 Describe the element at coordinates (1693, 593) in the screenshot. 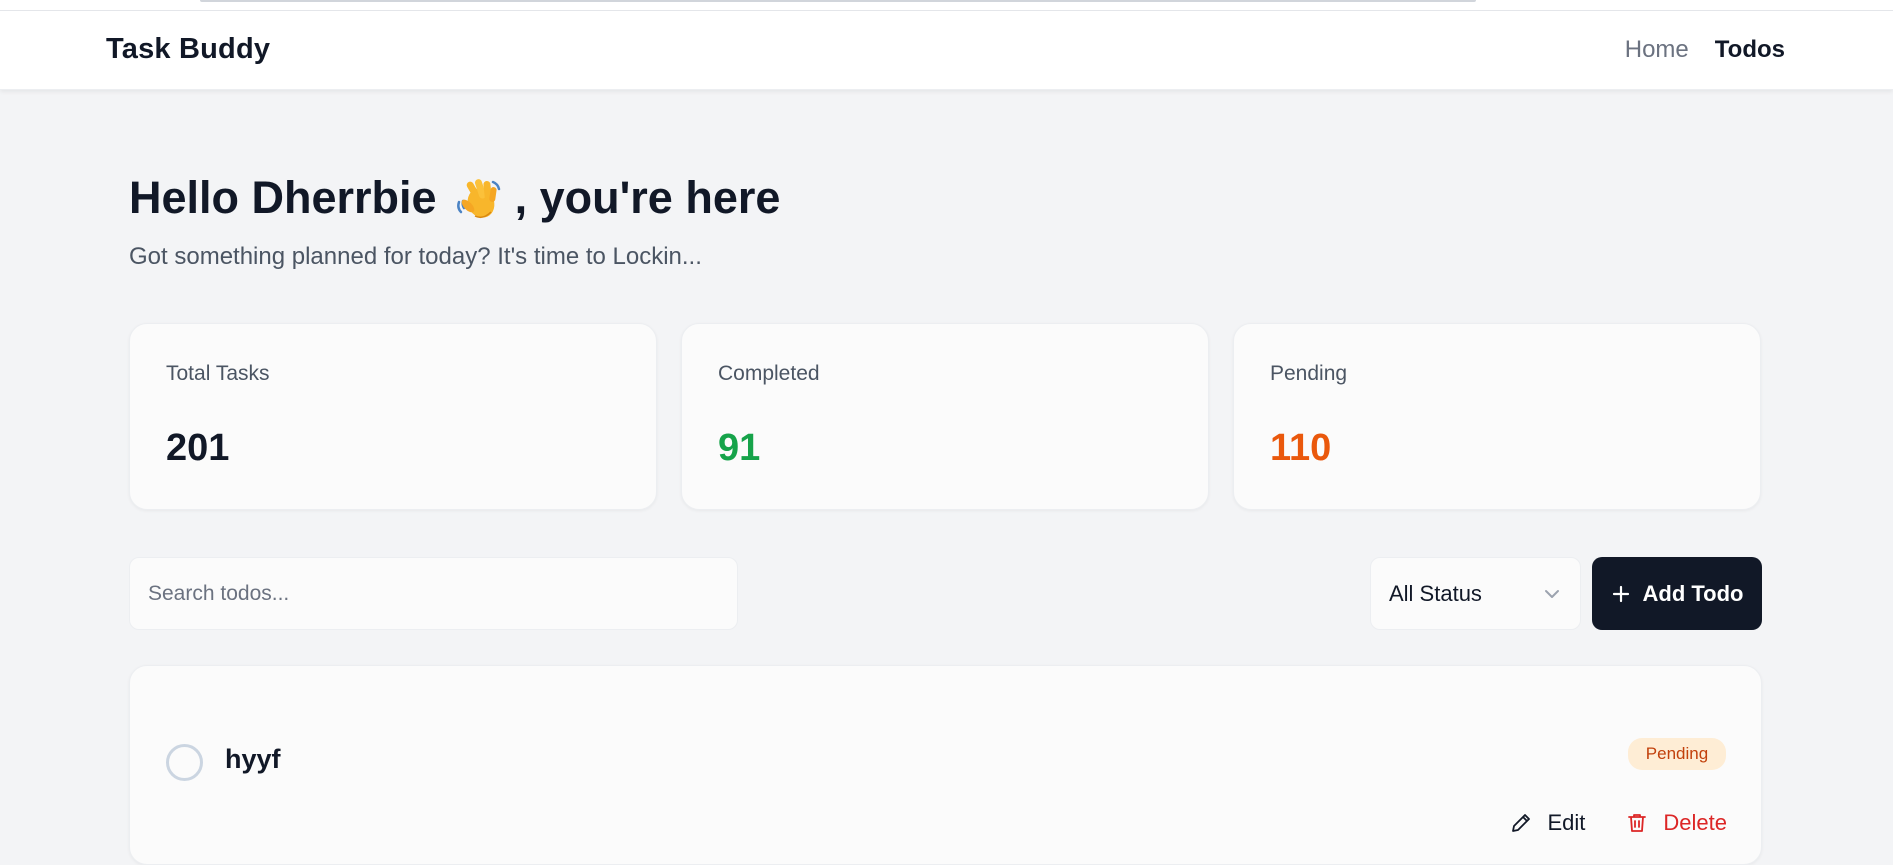

I see `add-todo-label: Add Todo` at that location.